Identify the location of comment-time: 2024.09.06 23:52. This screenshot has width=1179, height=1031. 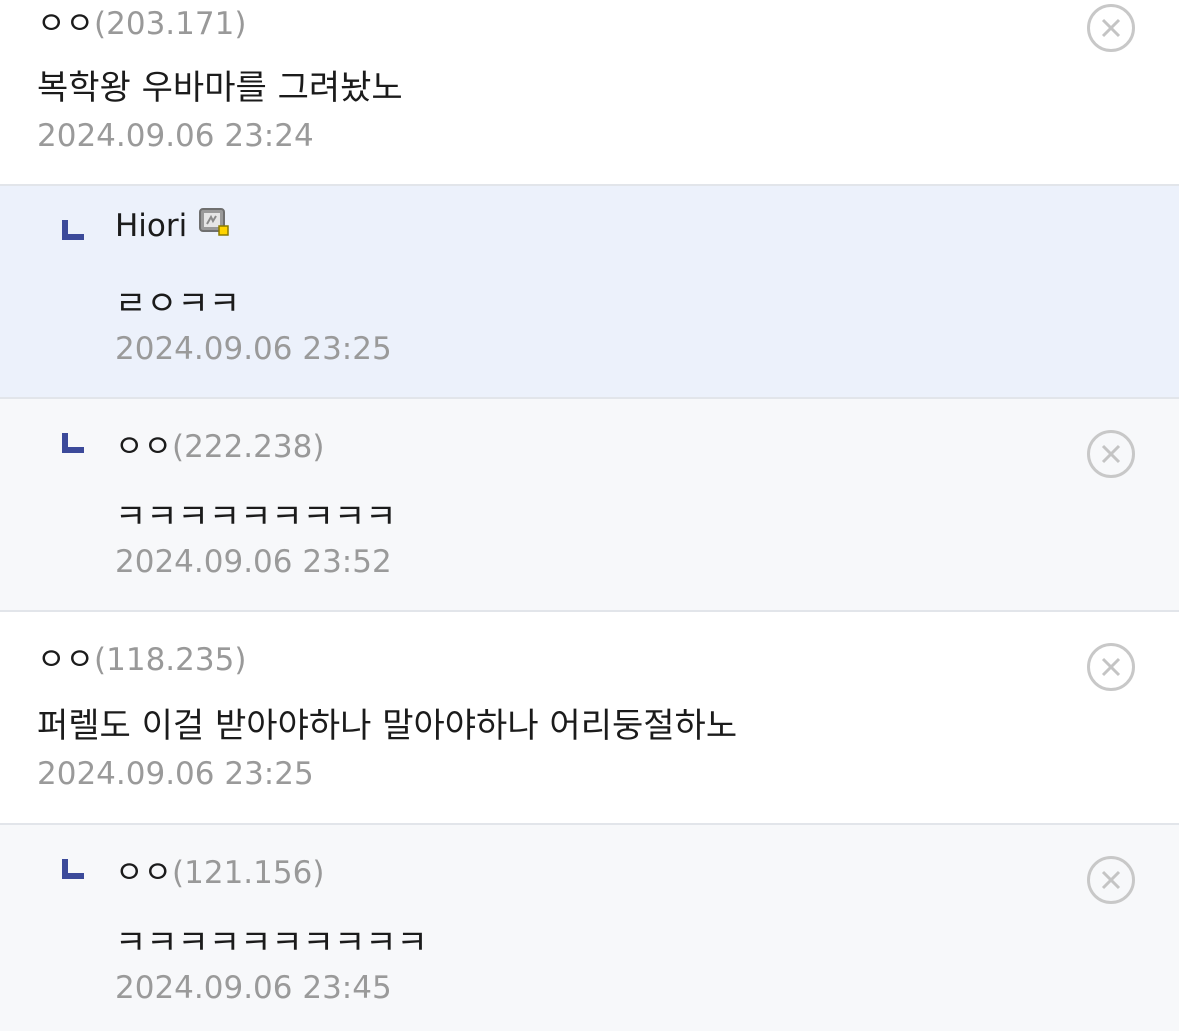
(253, 562).